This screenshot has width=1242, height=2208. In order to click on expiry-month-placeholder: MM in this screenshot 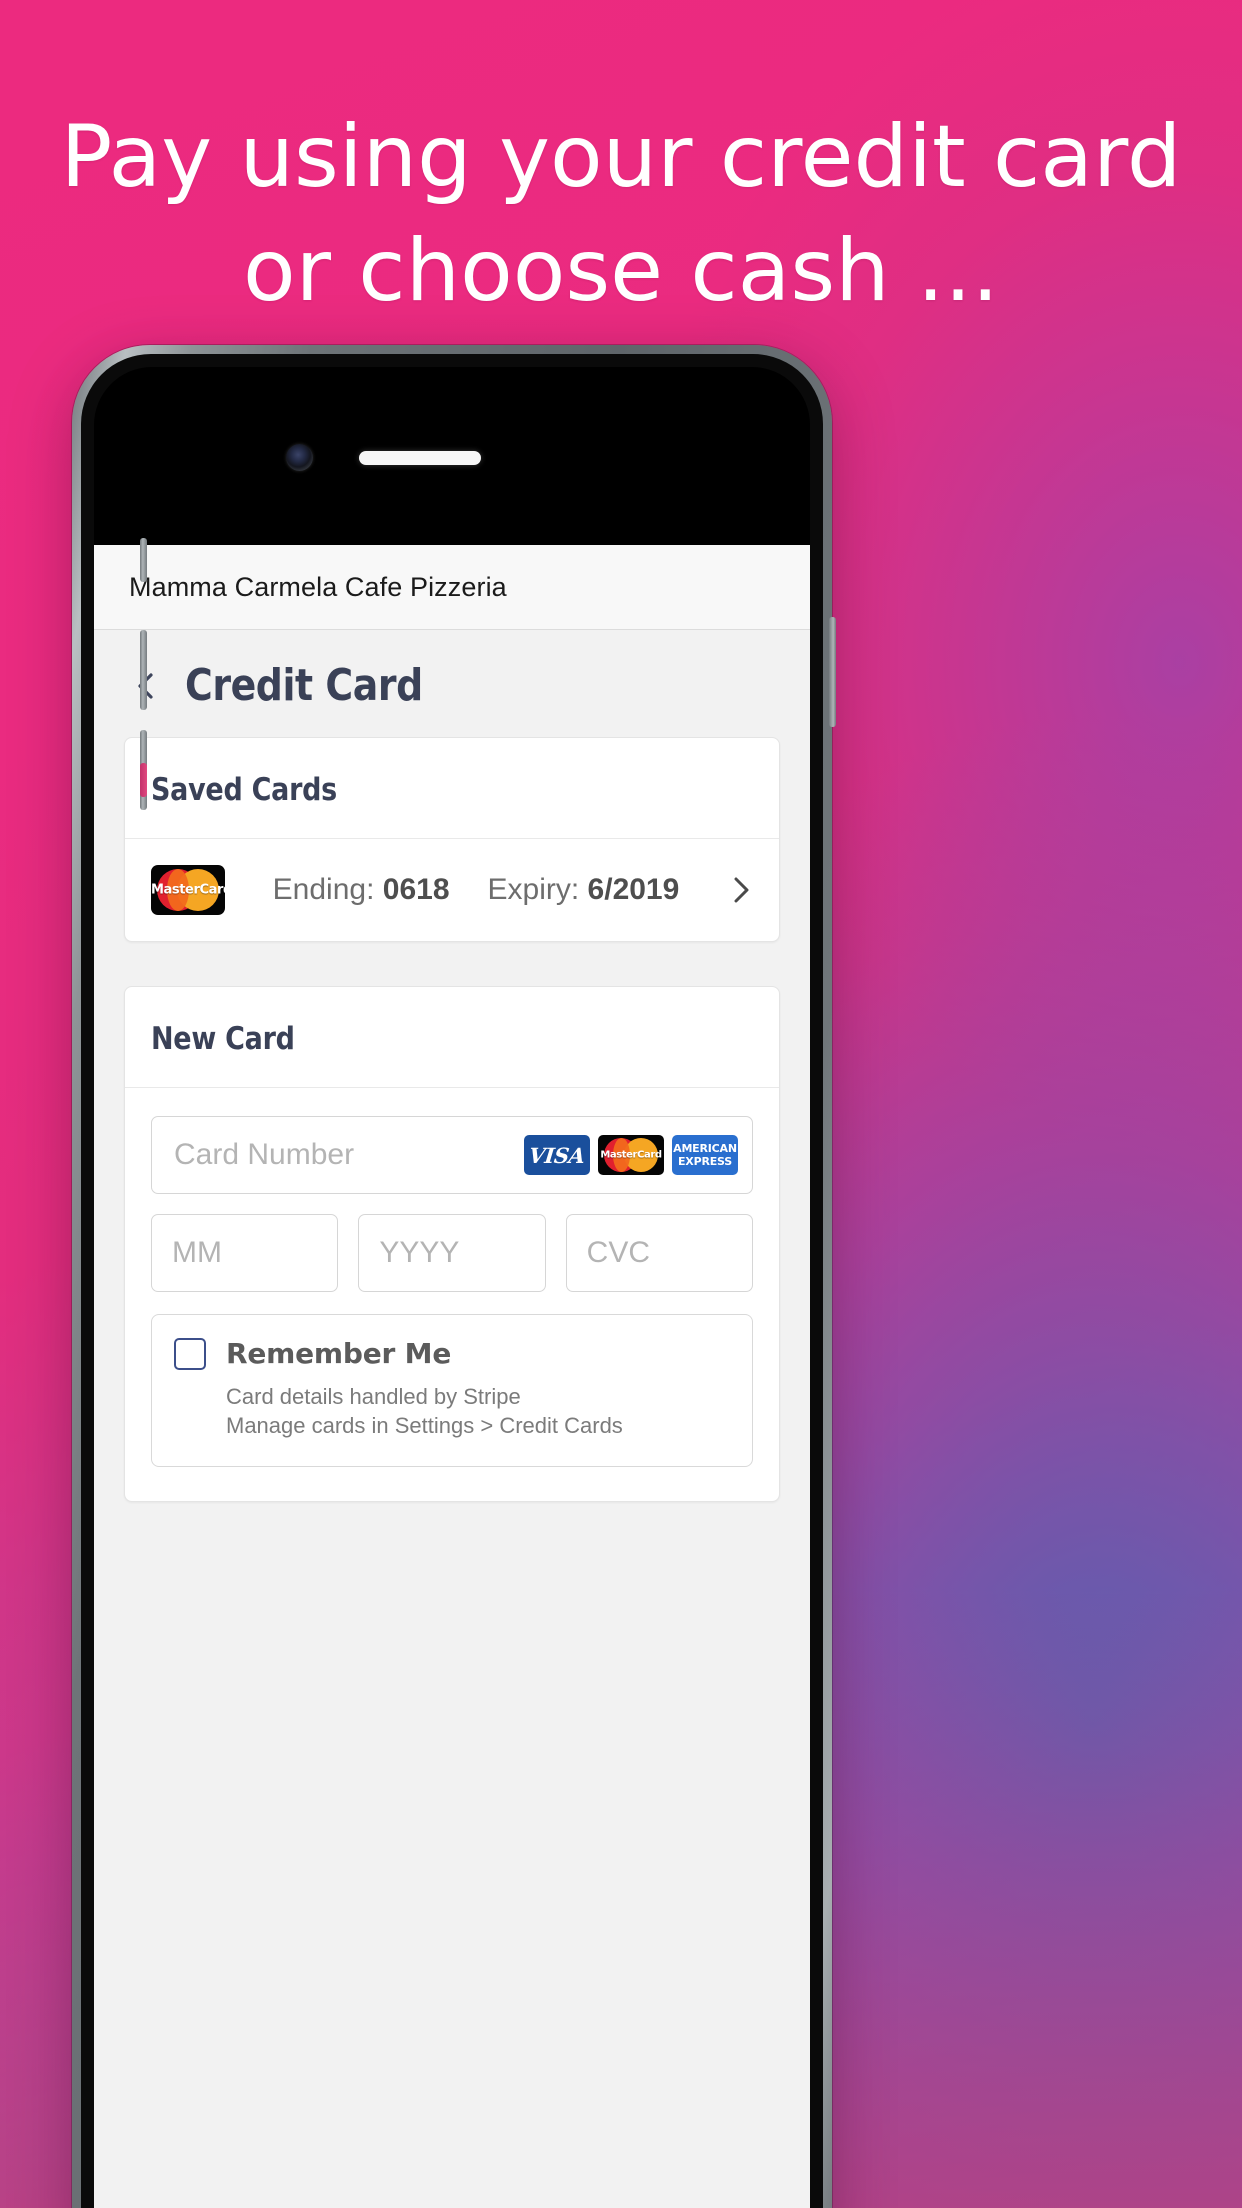, I will do `click(197, 1252)`.